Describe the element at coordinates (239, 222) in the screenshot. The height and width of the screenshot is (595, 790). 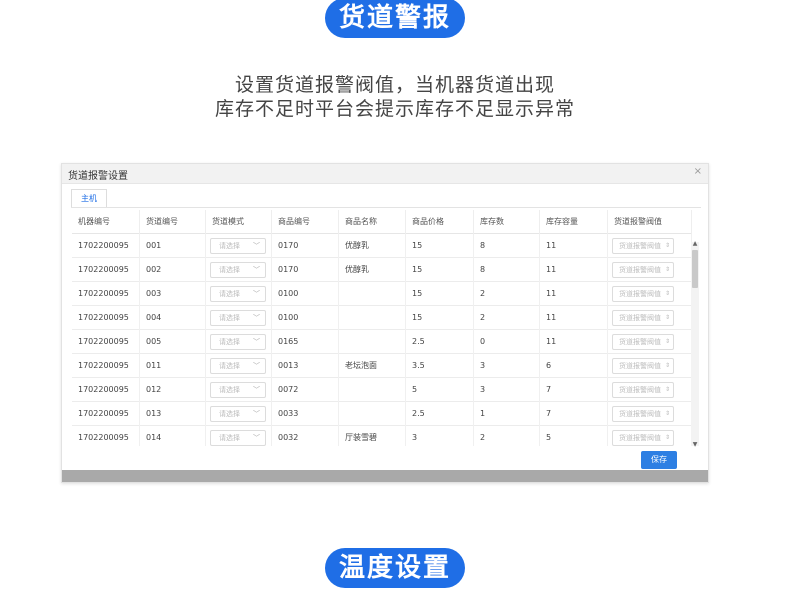
I see `column-header: 货道模式` at that location.